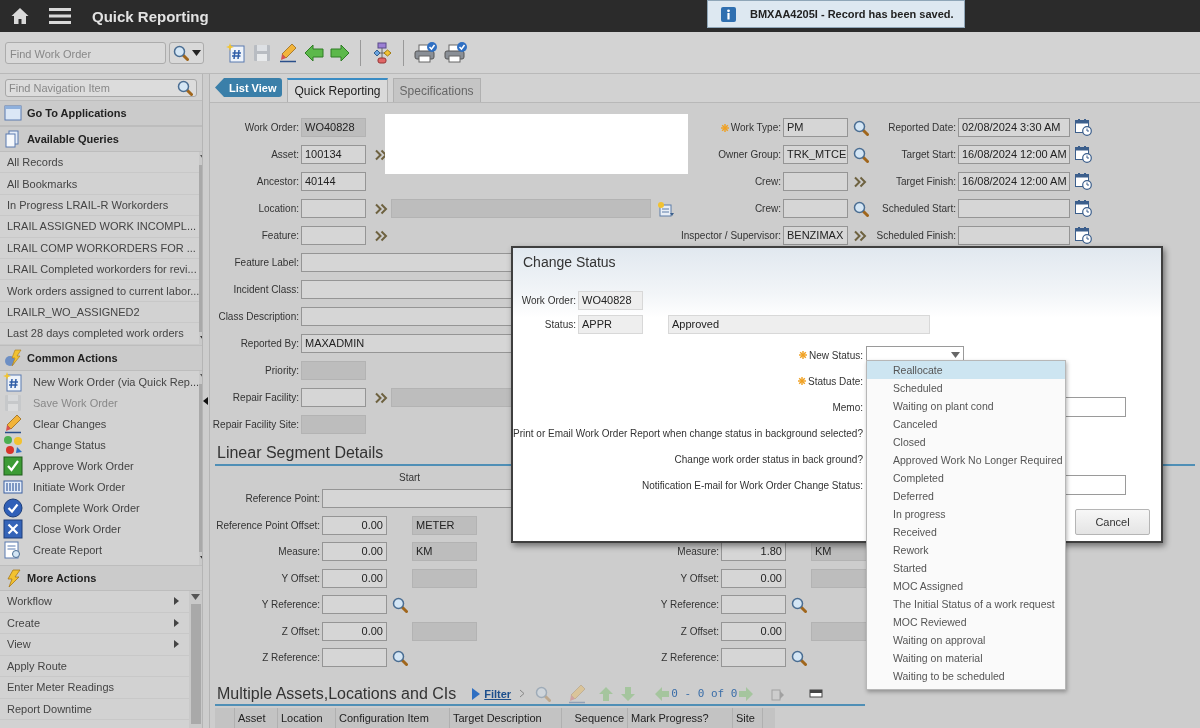  What do you see at coordinates (101, 113) in the screenshot?
I see `section-header: Go To Applications` at bounding box center [101, 113].